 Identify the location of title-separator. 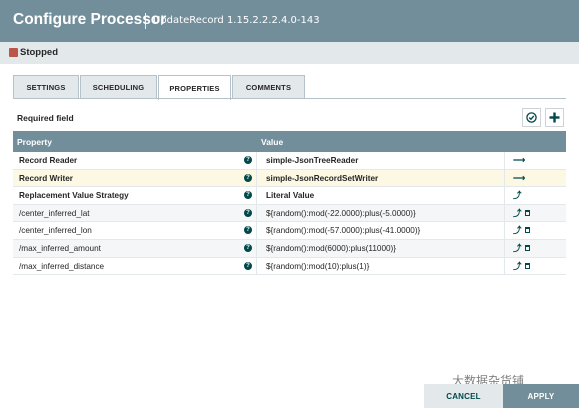
(145, 21).